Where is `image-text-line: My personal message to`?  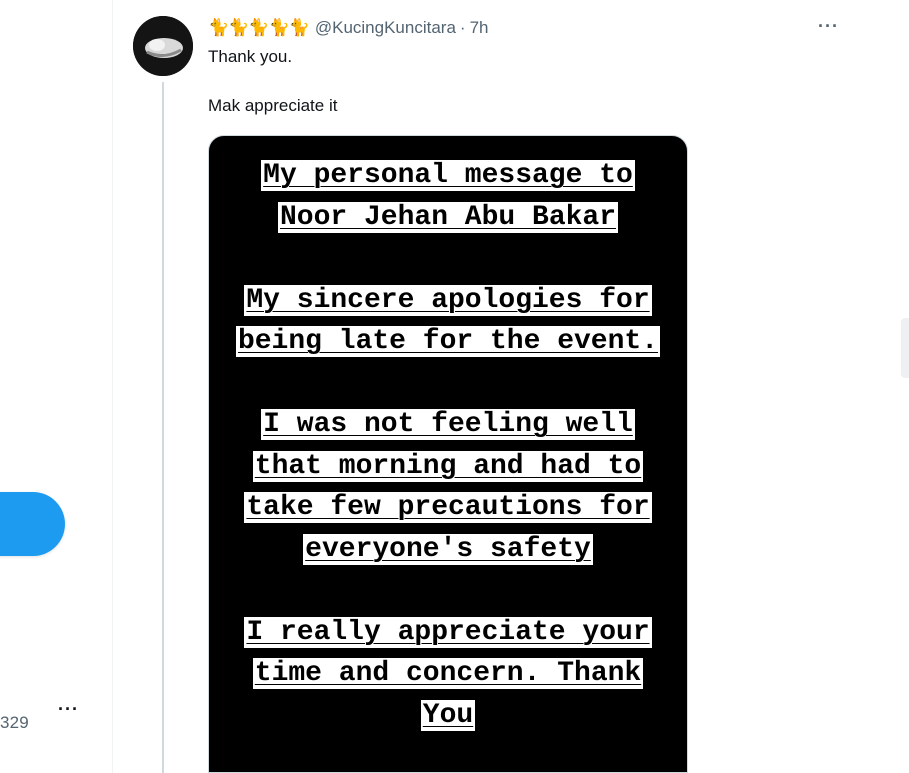 image-text-line: My personal message to is located at coordinates (448, 175).